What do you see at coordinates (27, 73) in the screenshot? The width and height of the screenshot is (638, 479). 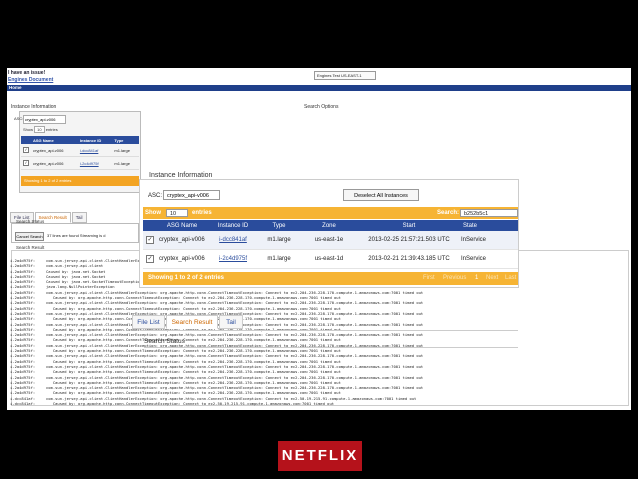 I see `page-title: I have an issue!` at bounding box center [27, 73].